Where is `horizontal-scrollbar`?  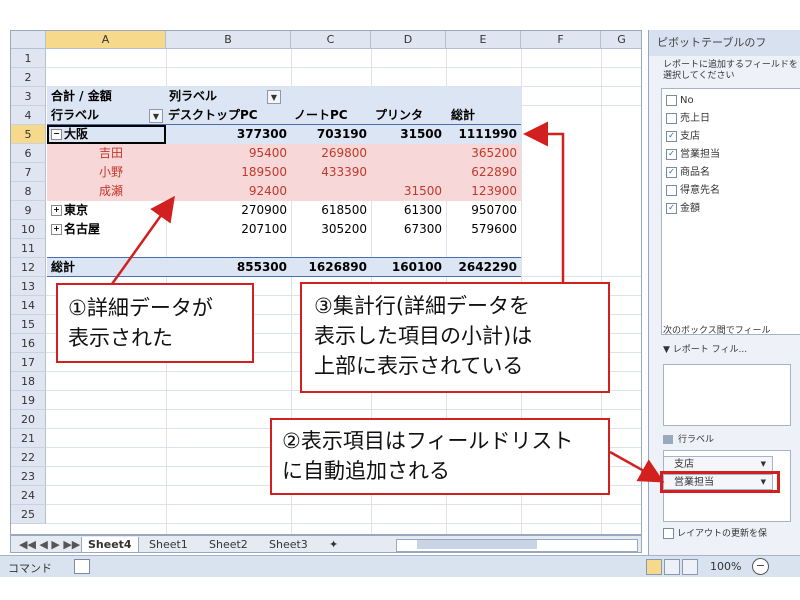 horizontal-scrollbar is located at coordinates (517, 545).